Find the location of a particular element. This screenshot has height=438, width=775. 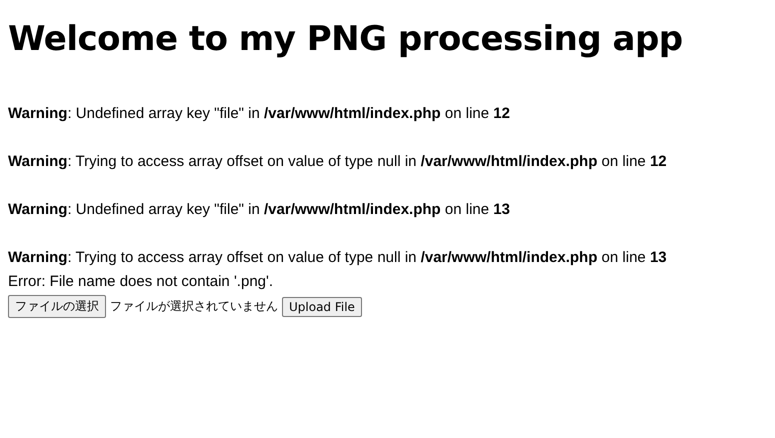

upload-button: Upload File is located at coordinates (322, 306).